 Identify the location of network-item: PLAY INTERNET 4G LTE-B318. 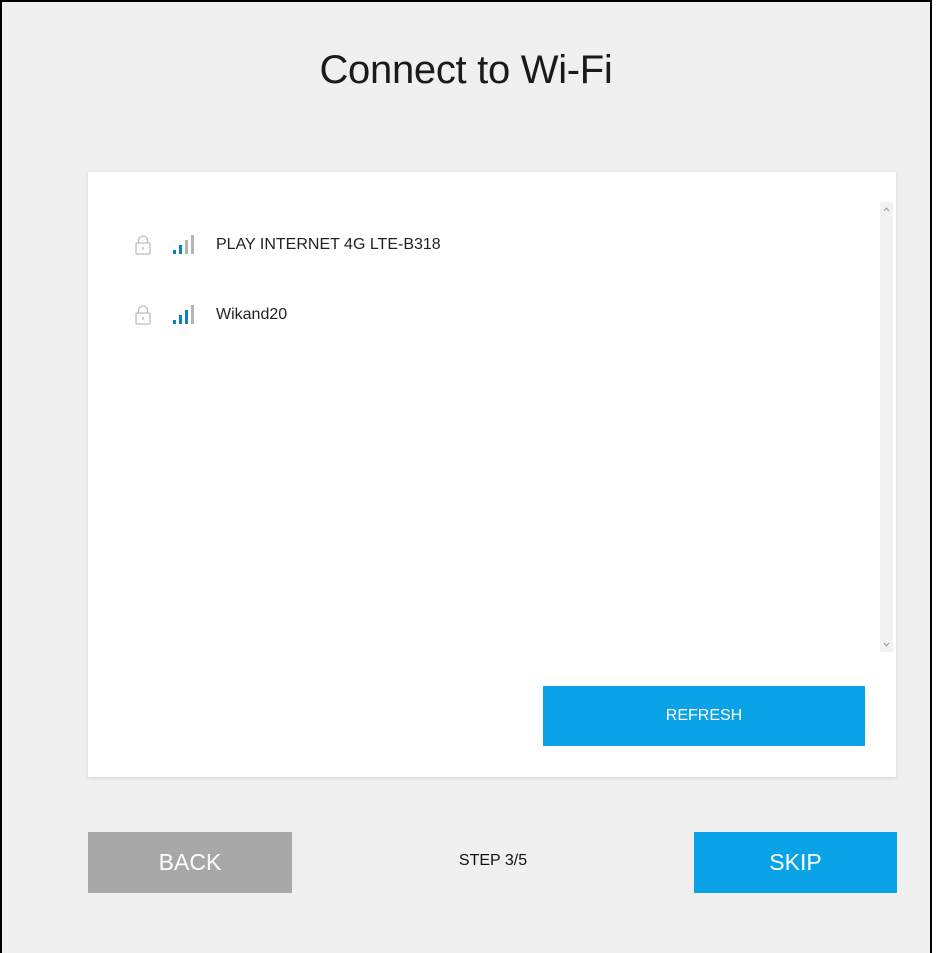
(287, 245).